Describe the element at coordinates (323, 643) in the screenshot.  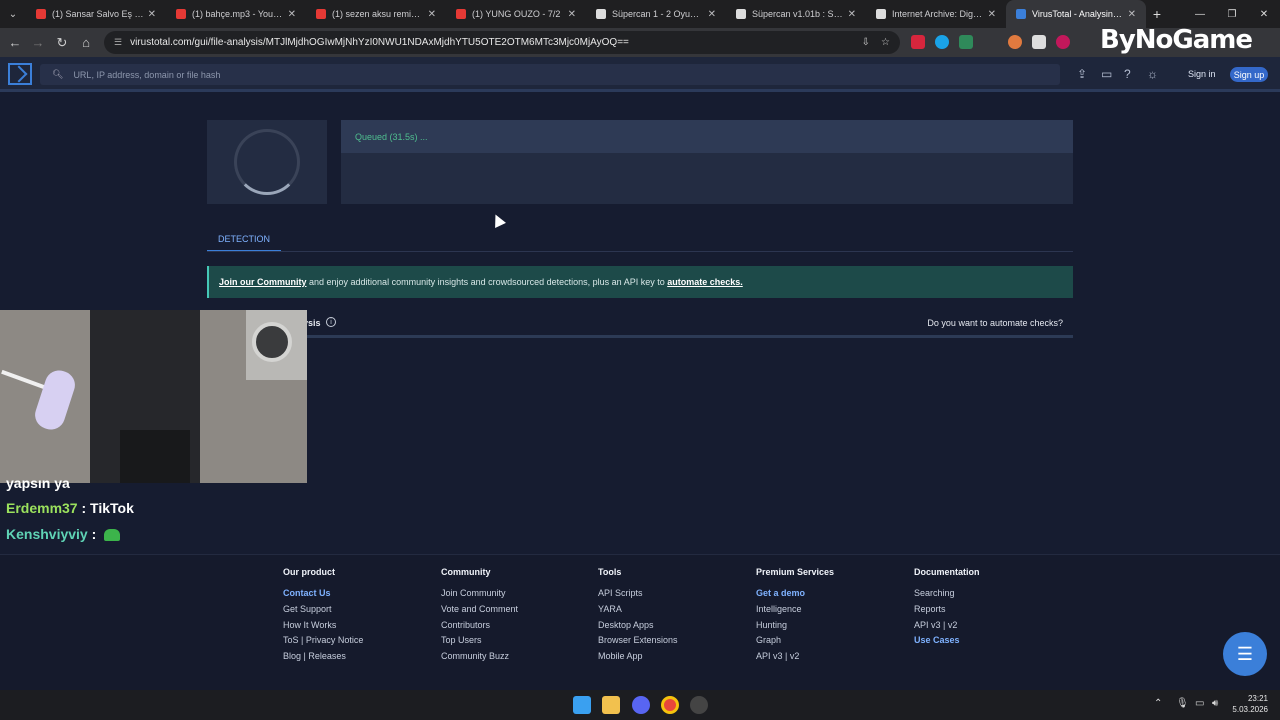
I see `footer-link: ToS | Privacy Notice` at that location.